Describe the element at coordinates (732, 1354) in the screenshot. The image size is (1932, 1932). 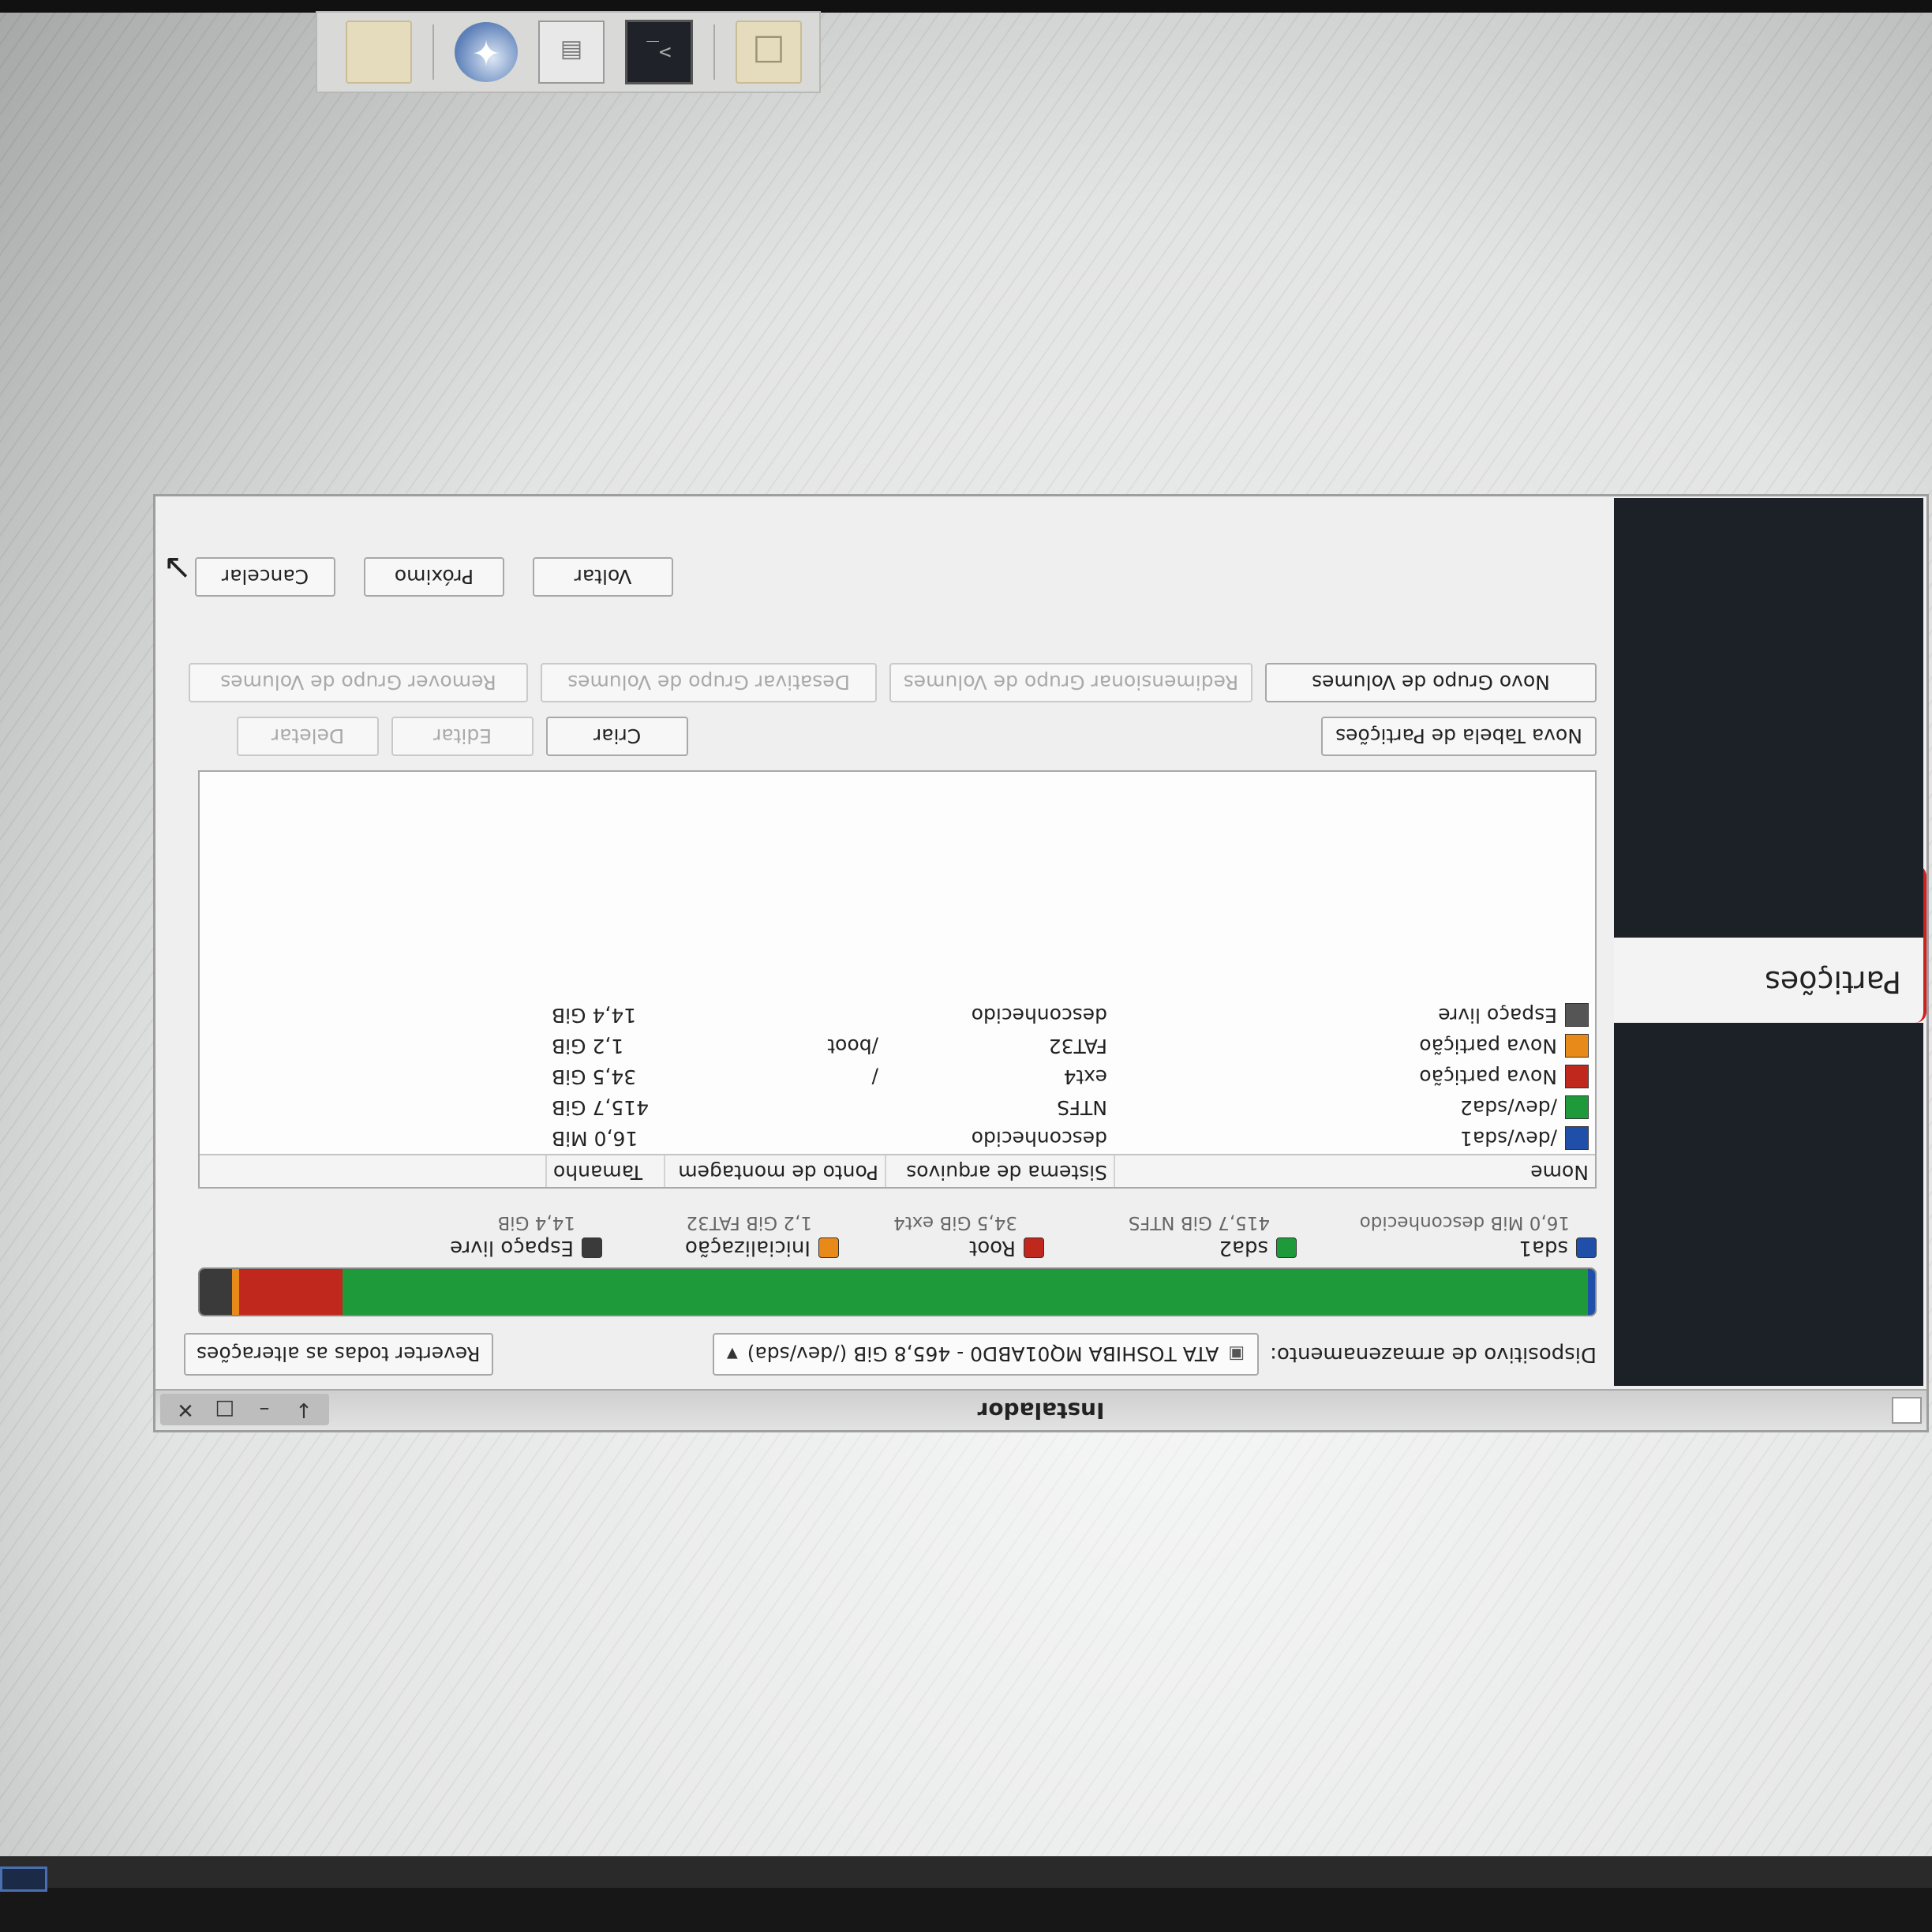
I see `chevron-down-icon: ▼` at that location.